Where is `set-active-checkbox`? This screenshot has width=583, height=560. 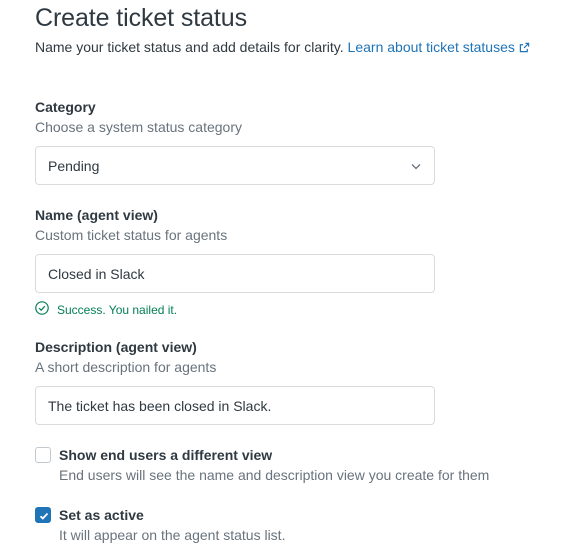
set-active-checkbox is located at coordinates (43, 515).